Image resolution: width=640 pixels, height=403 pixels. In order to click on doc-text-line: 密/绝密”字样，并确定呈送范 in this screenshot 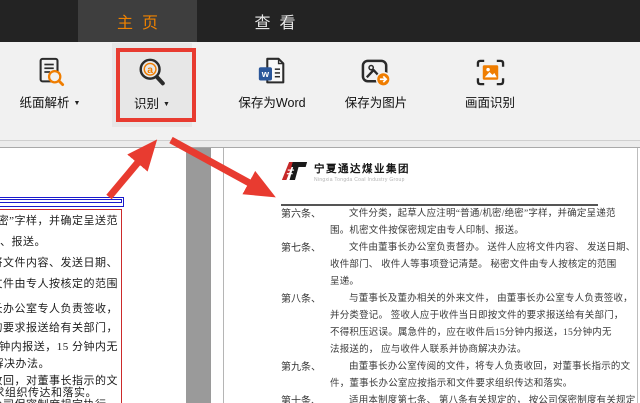, I will do `click(59, 221)`.